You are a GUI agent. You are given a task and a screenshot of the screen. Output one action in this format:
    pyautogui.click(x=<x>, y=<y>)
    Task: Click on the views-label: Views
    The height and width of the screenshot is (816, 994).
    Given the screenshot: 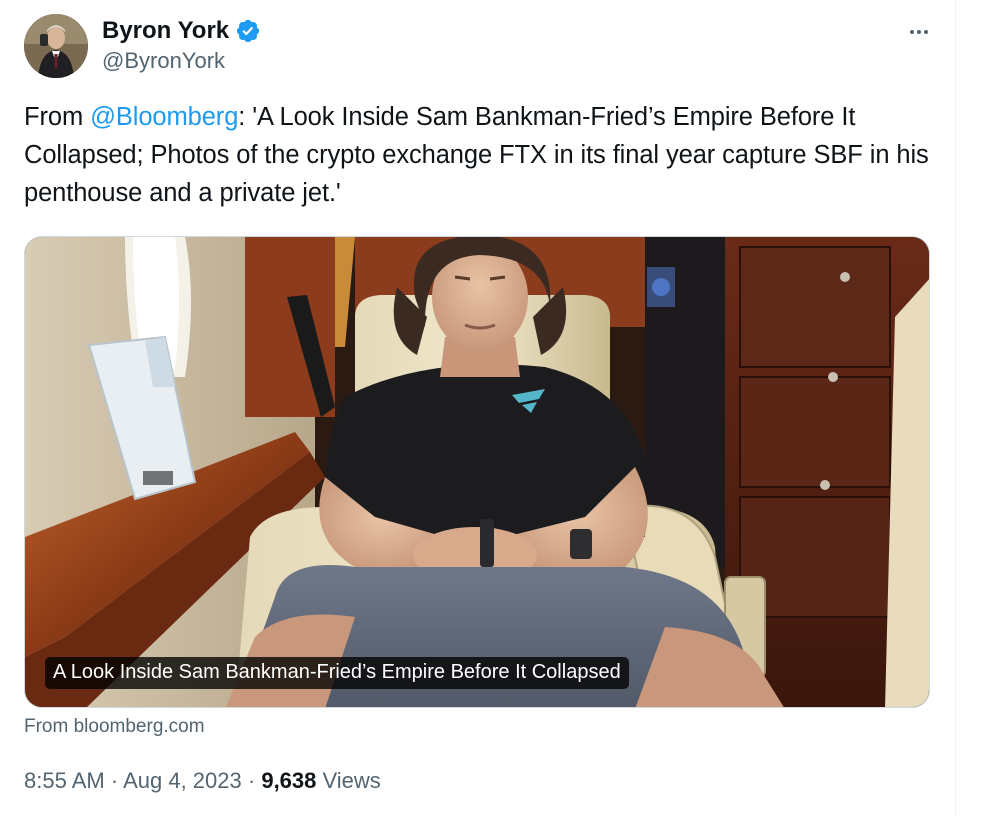 What is the action you would take?
    pyautogui.click(x=351, y=780)
    